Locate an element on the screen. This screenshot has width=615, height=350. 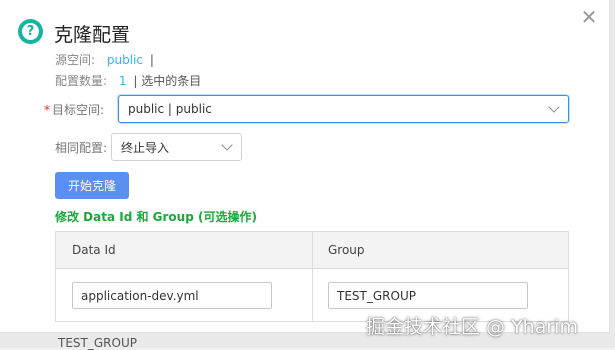
header-data-id: Data Id is located at coordinates (94, 250).